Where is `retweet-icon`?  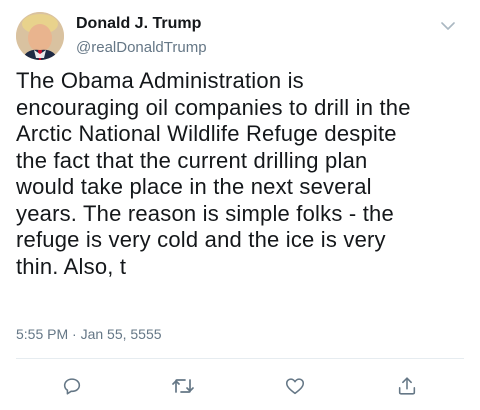 retweet-icon is located at coordinates (183, 386).